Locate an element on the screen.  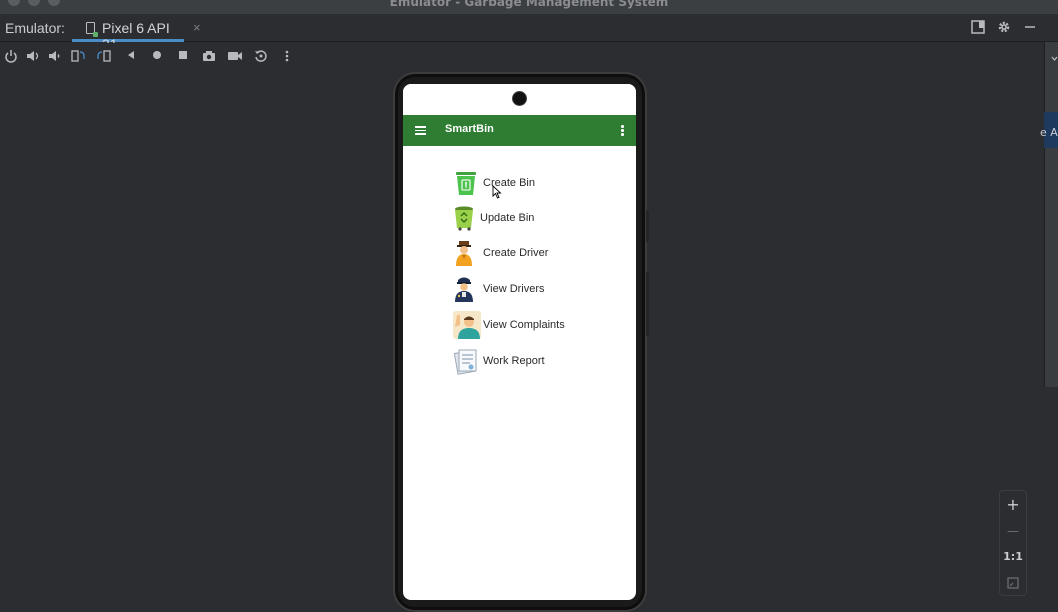
menu-item-view-drivers: View Drivers is located at coordinates (533, 290).